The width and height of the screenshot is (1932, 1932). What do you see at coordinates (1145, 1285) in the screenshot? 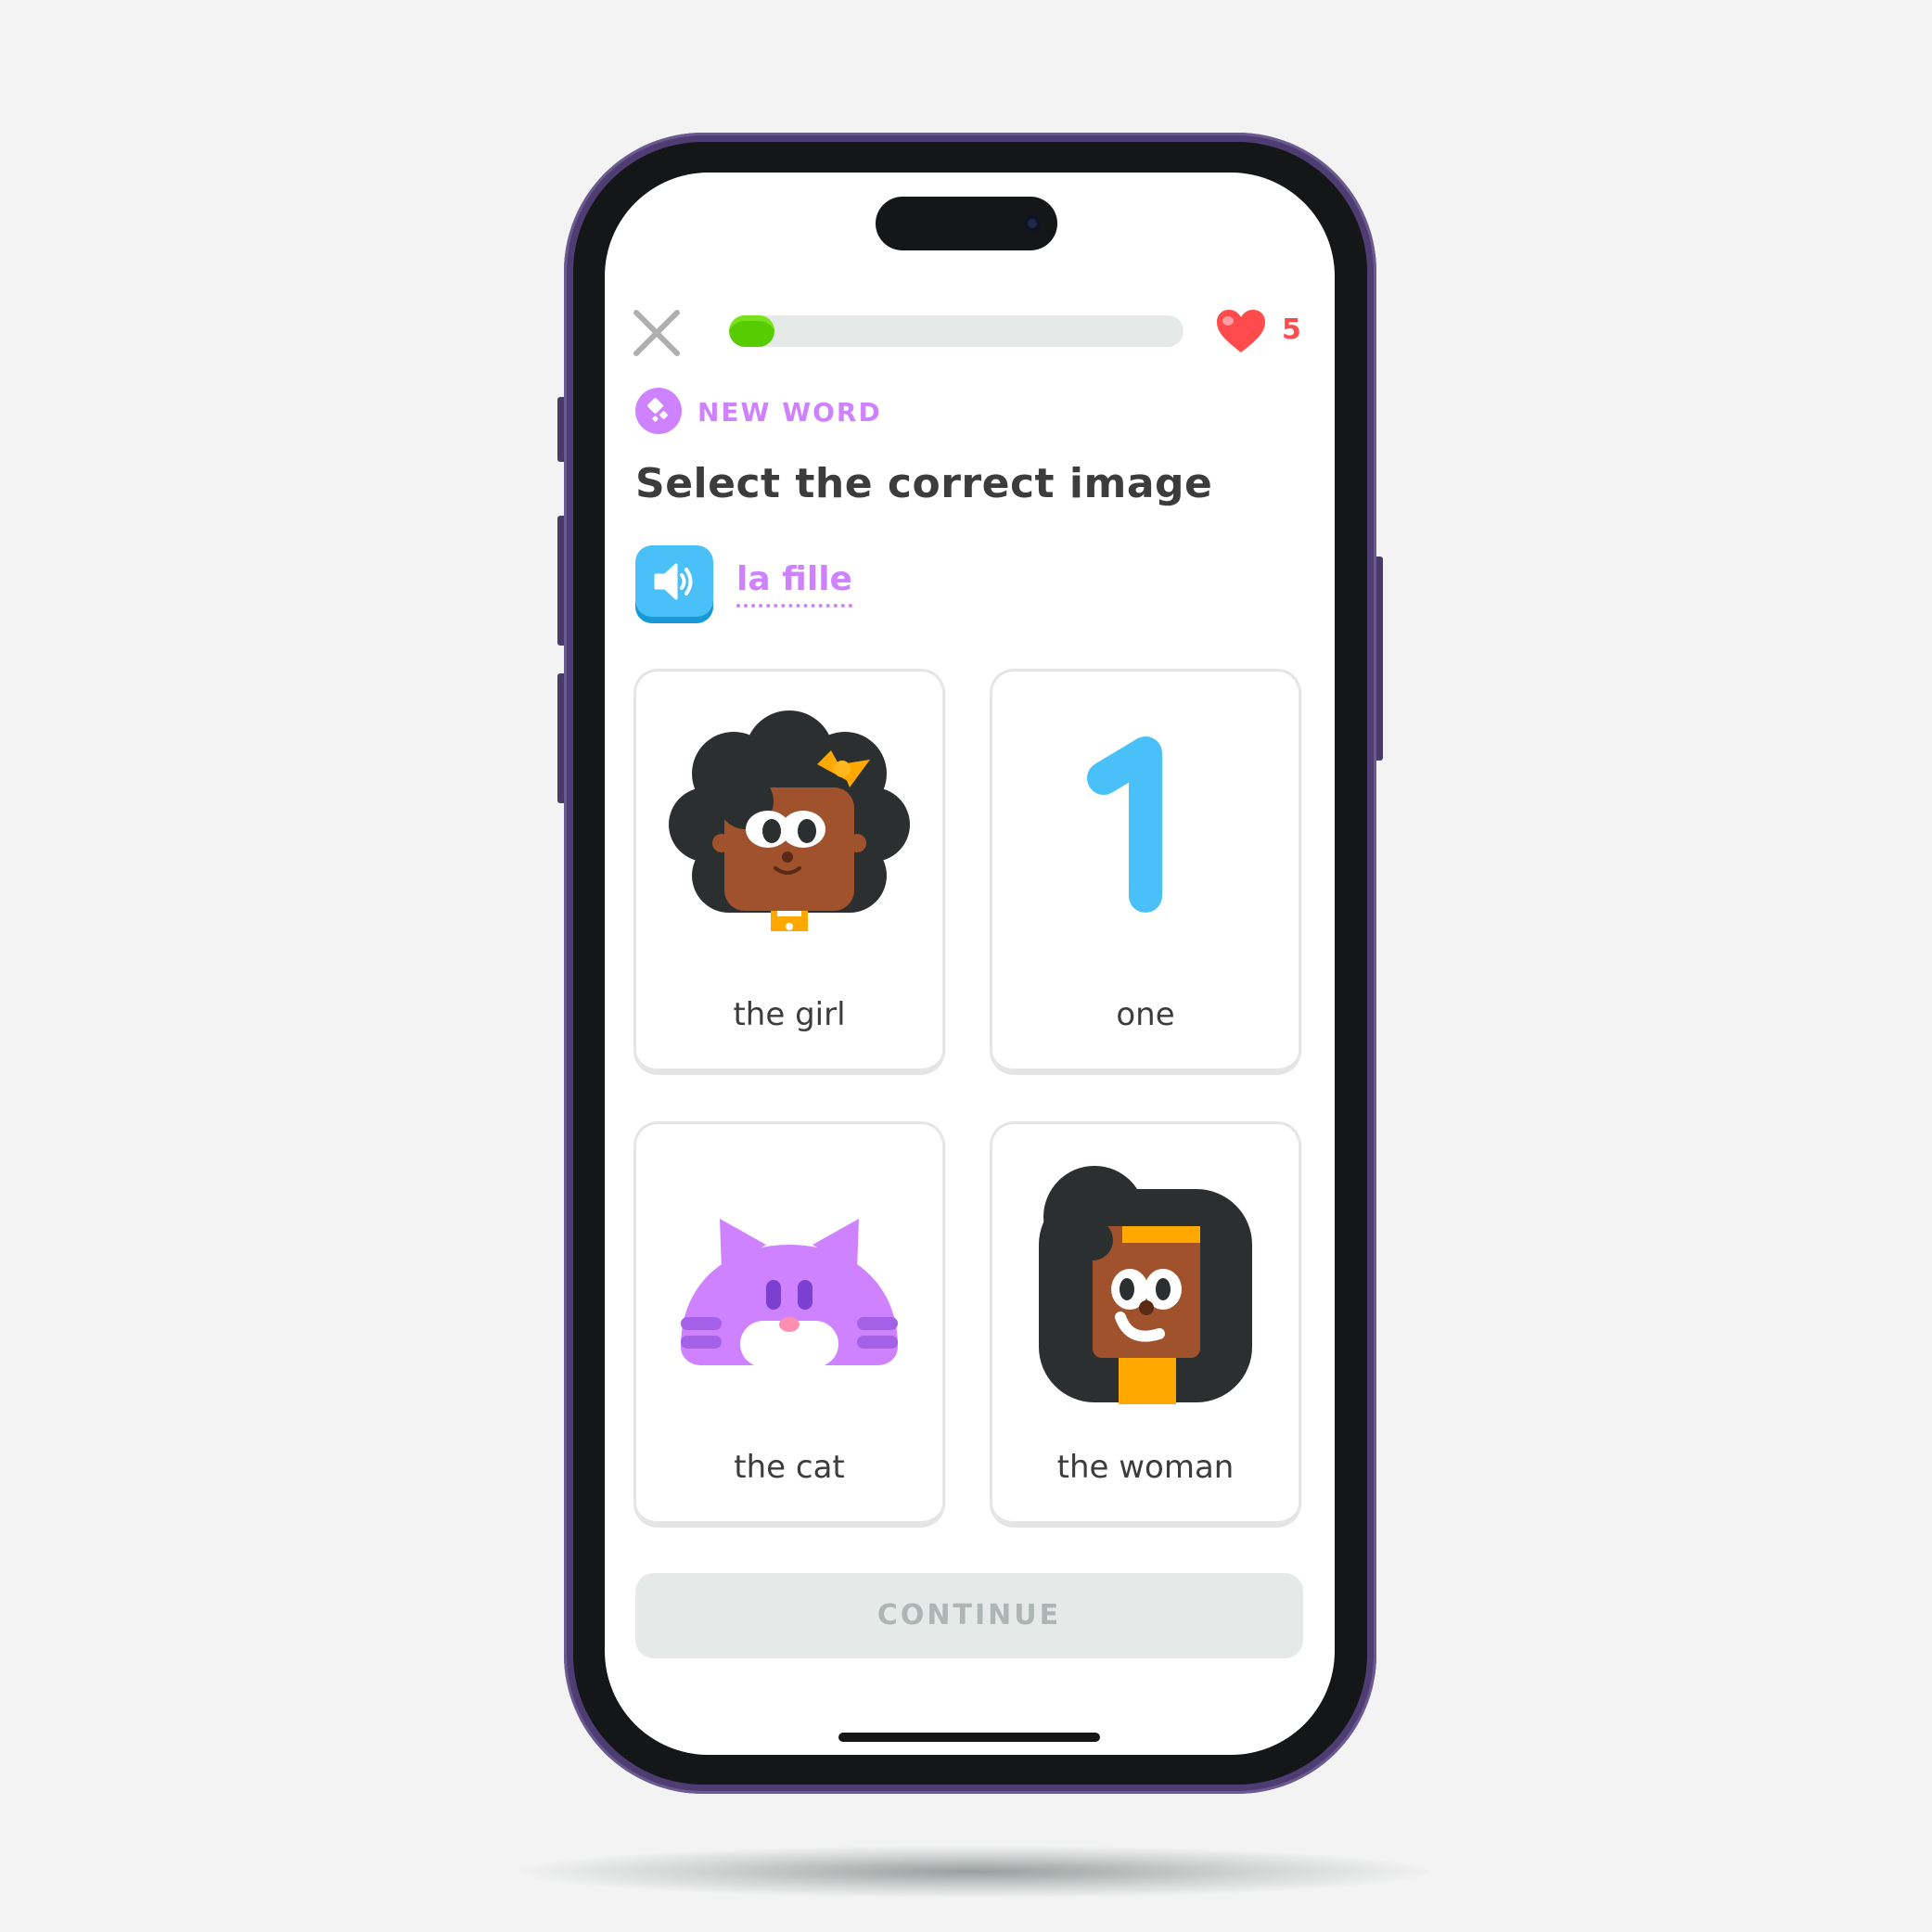
I see `woman-illustration` at bounding box center [1145, 1285].